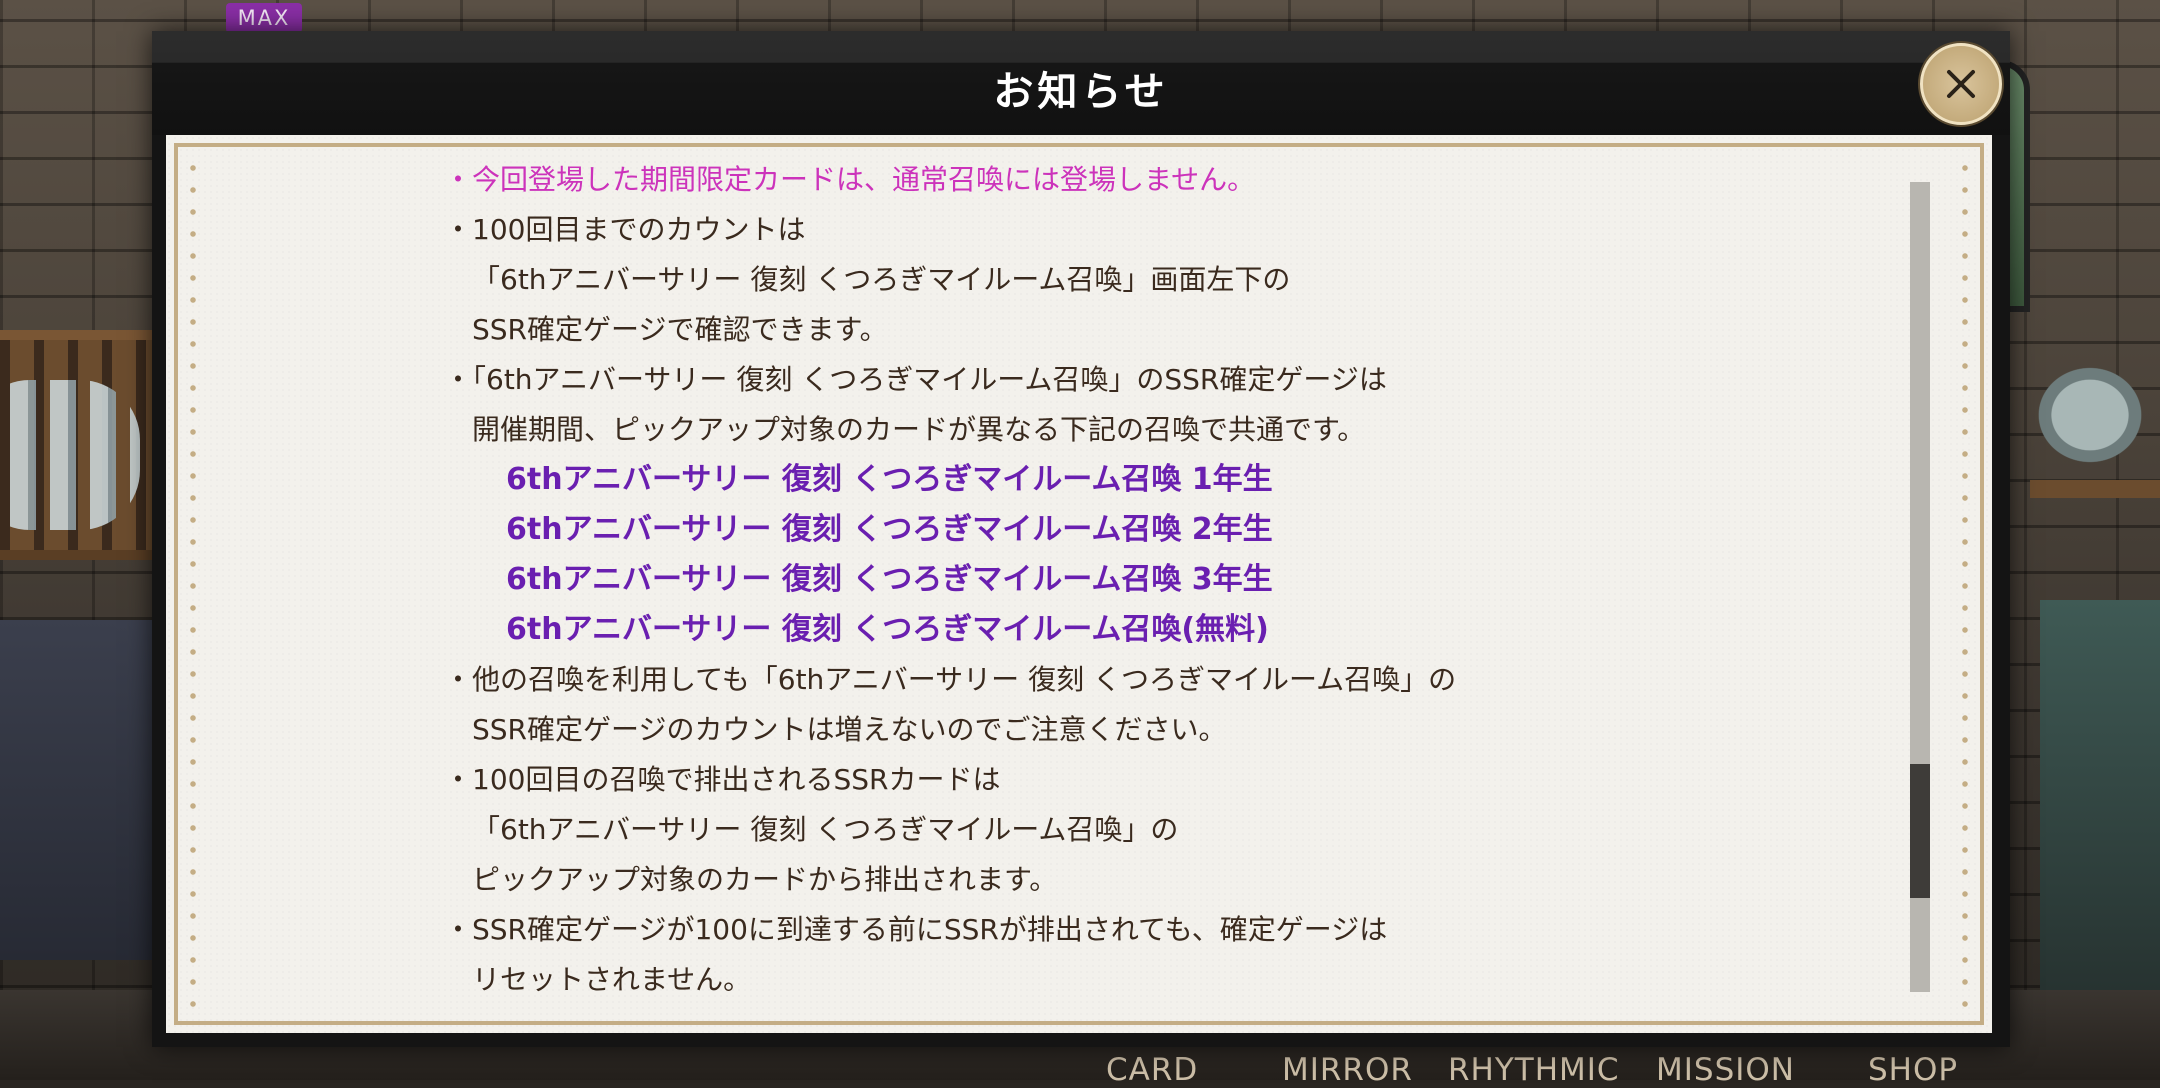 Image resolution: width=2160 pixels, height=1088 pixels. What do you see at coordinates (889, 479) in the screenshot?
I see `notice-line: 6thアニバーサリー 復刻 くつろぎマイルーム召喚 1年生` at bounding box center [889, 479].